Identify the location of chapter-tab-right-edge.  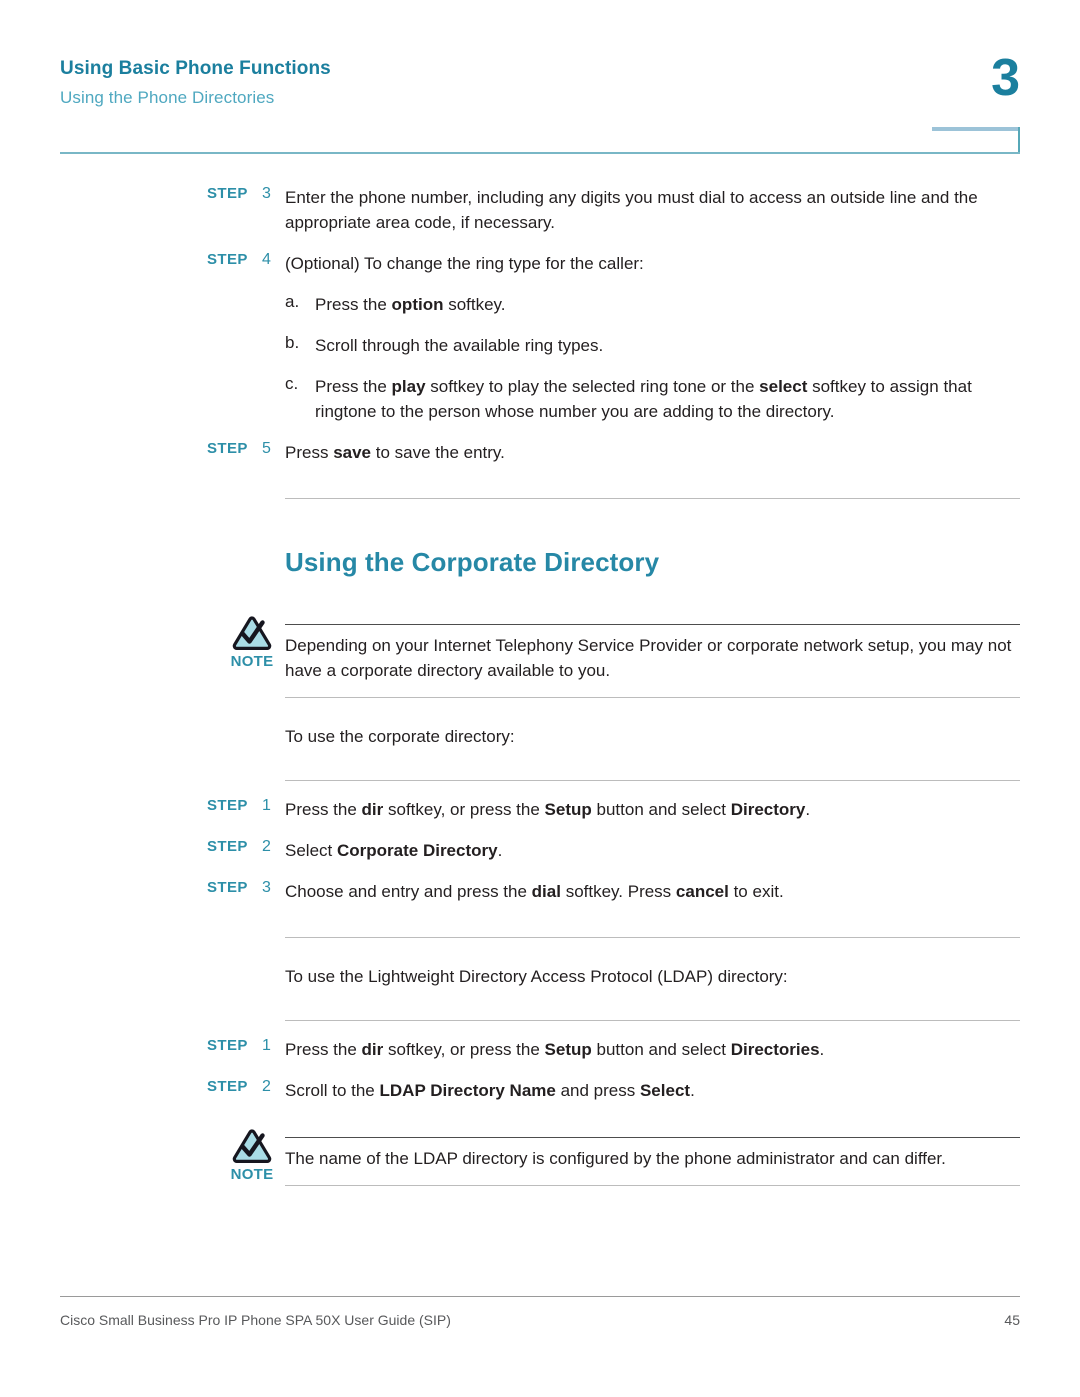
(1019, 140).